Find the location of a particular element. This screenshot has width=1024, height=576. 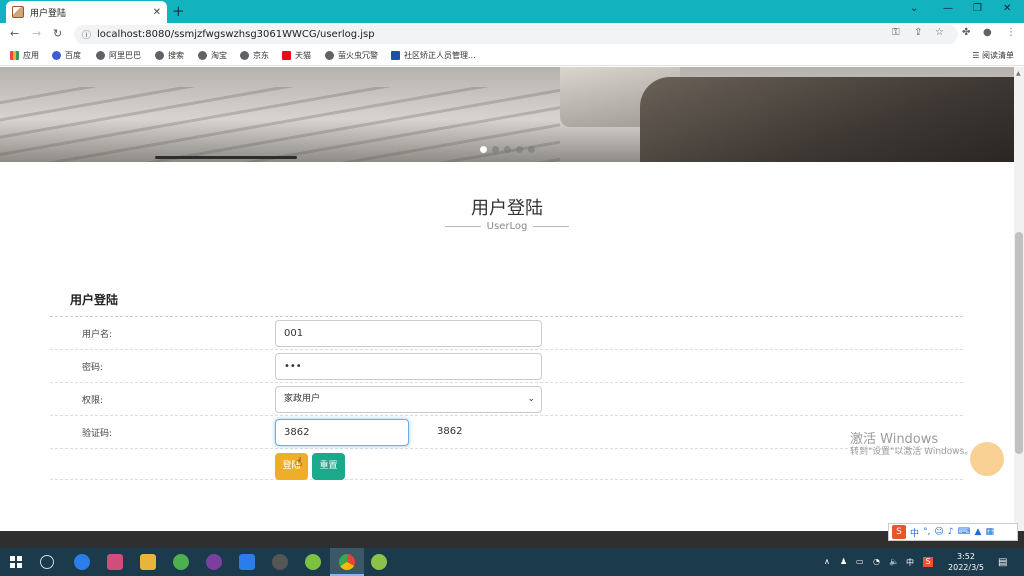

notification-icon: ▤ is located at coordinates (1002, 562).